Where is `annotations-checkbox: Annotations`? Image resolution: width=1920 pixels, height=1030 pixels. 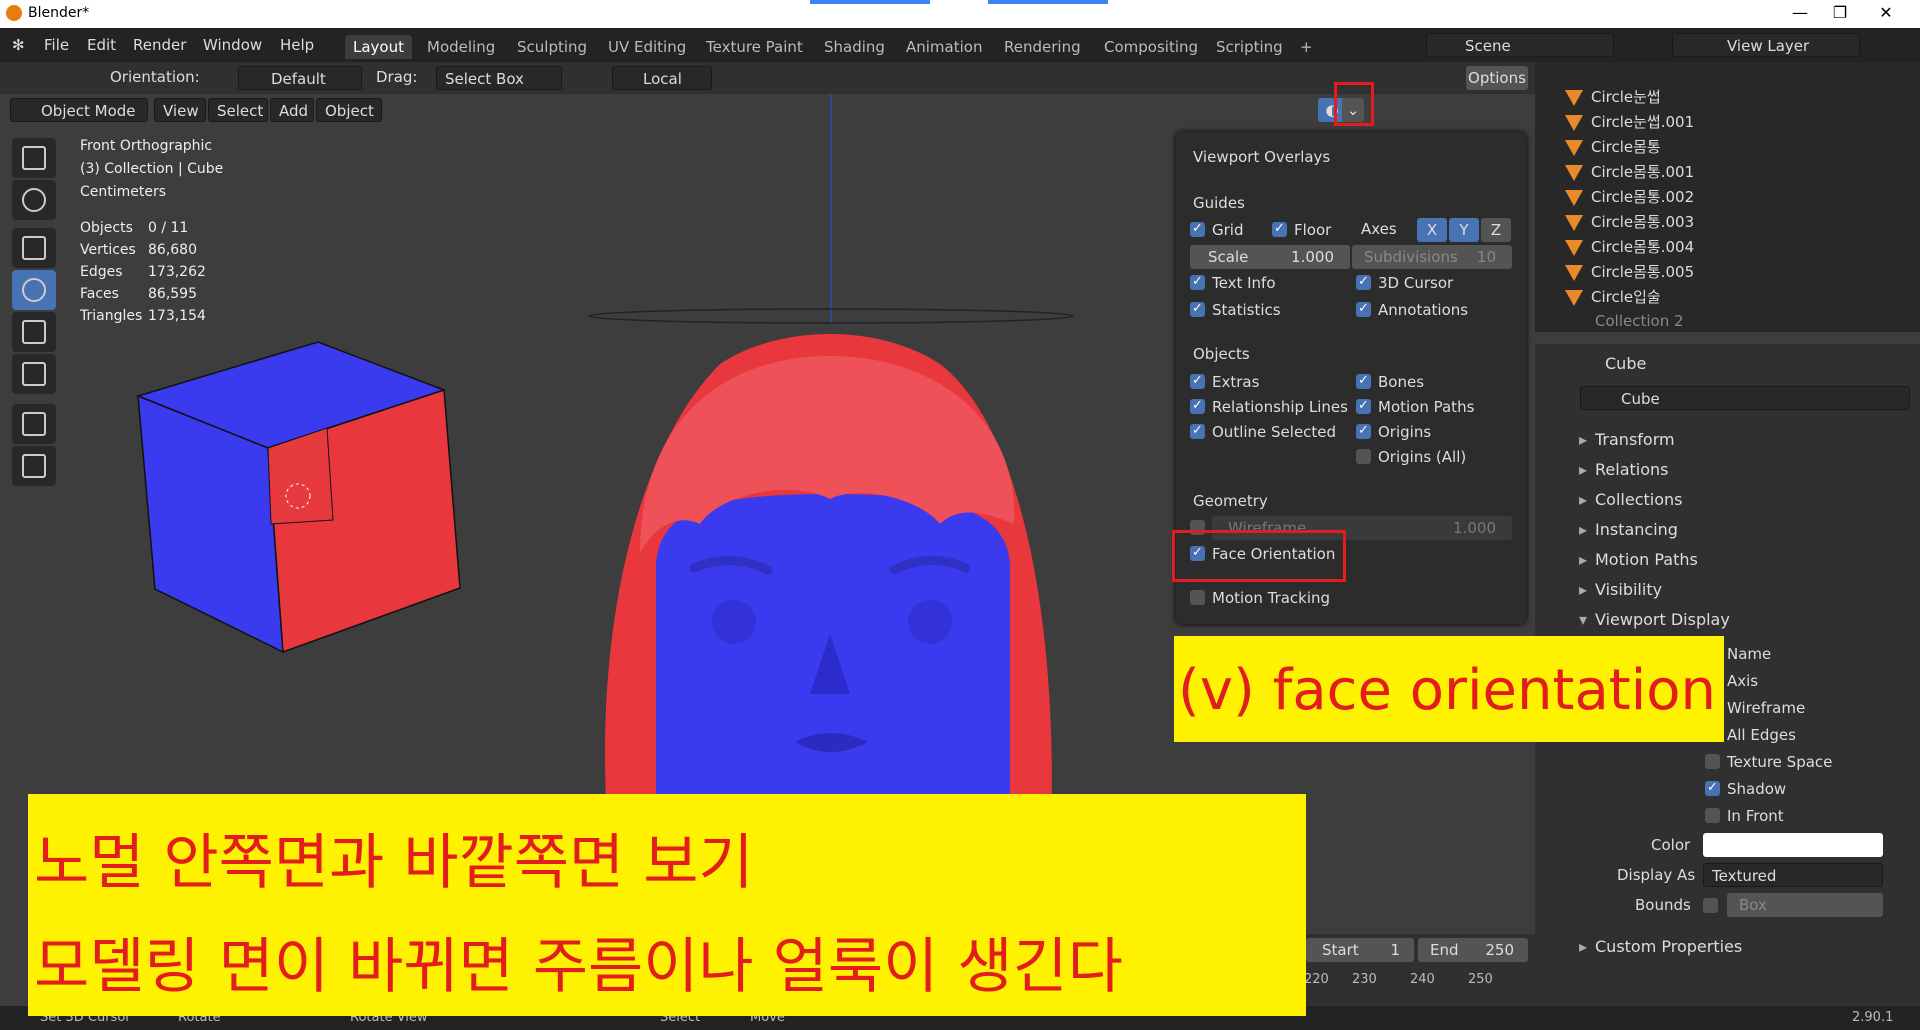
annotations-checkbox: Annotations is located at coordinates (1412, 309).